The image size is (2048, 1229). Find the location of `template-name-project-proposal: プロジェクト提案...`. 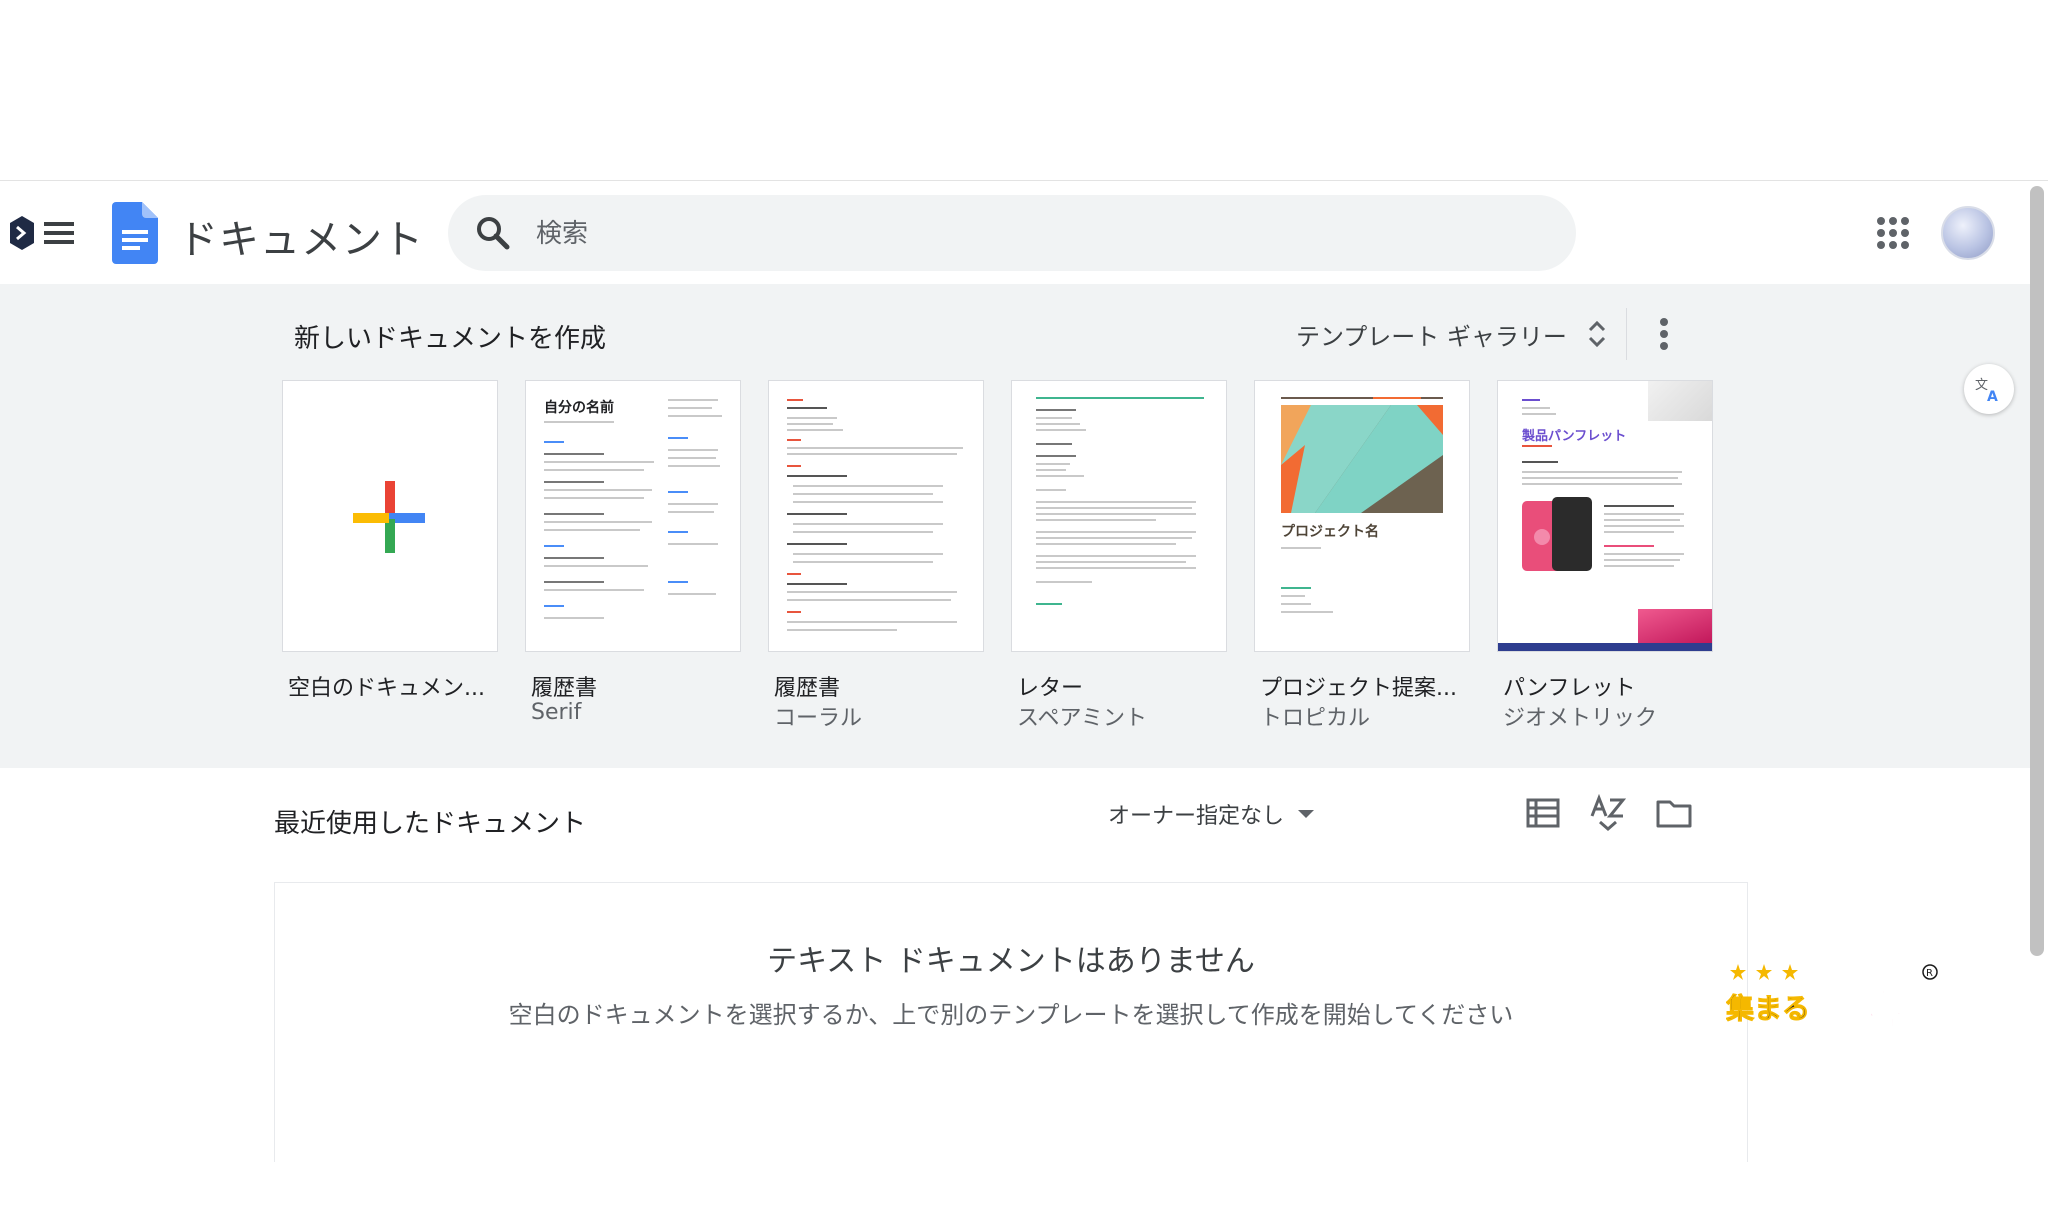

template-name-project-proposal: プロジェクト提案... is located at coordinates (1358, 686).